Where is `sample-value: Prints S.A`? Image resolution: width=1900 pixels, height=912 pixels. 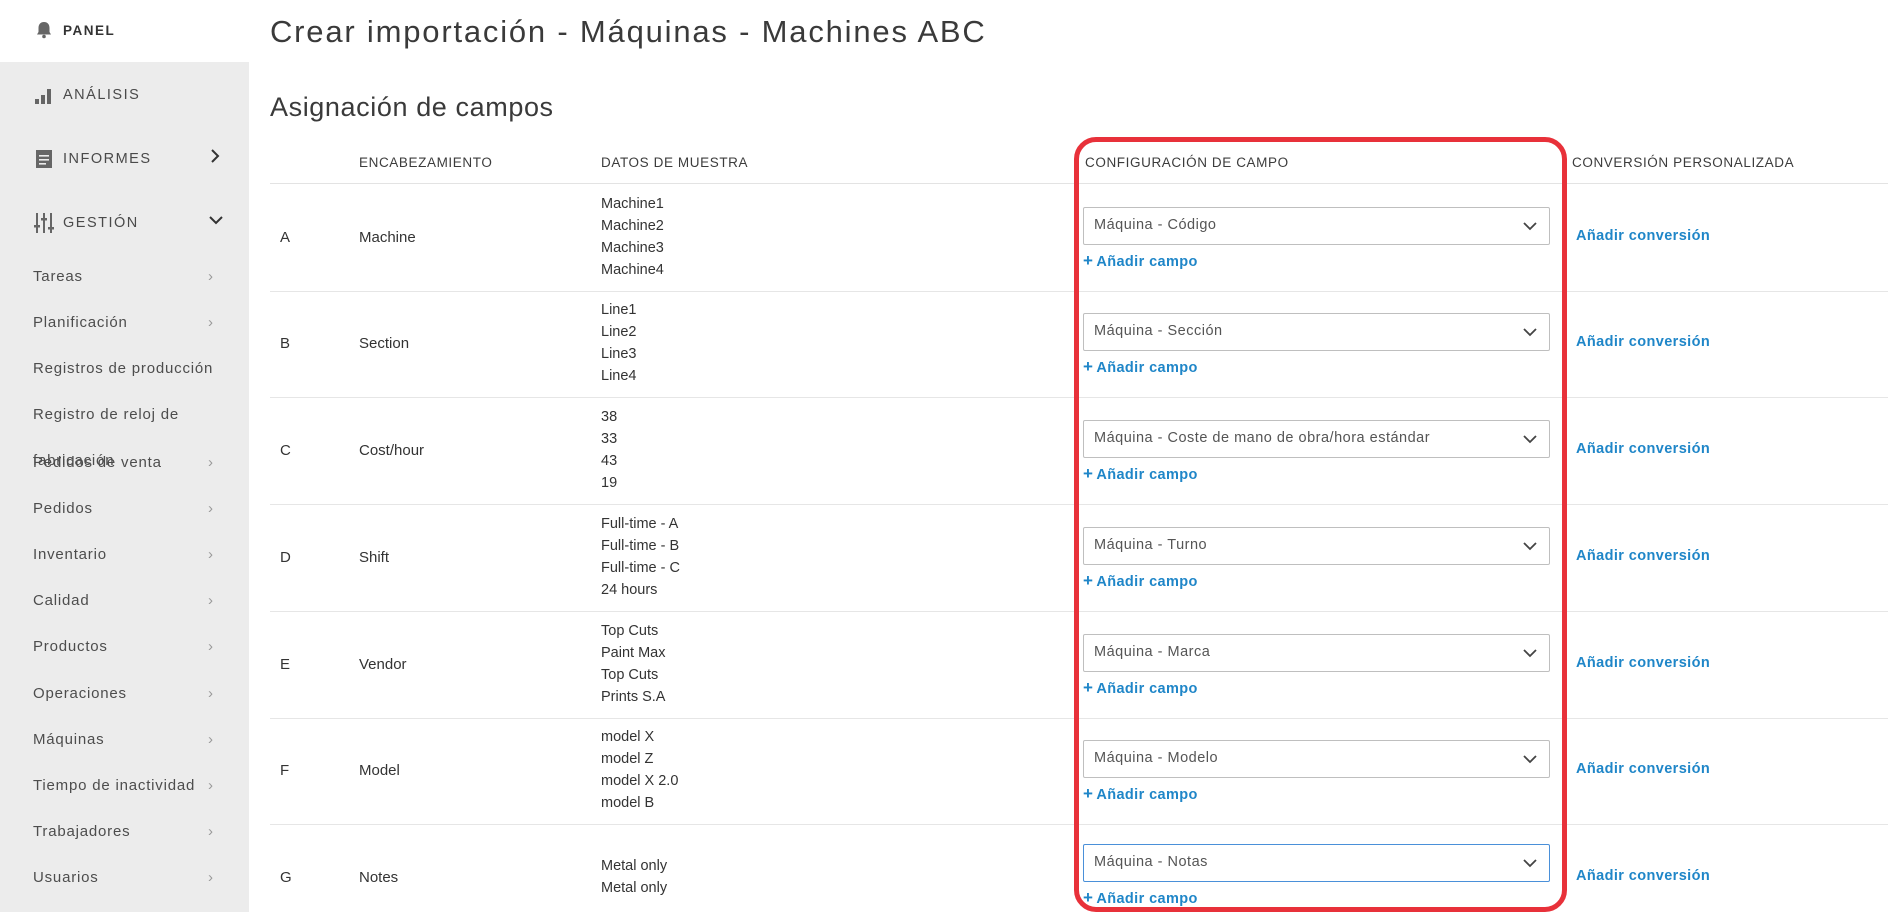
sample-value: Prints S.A is located at coordinates (633, 697).